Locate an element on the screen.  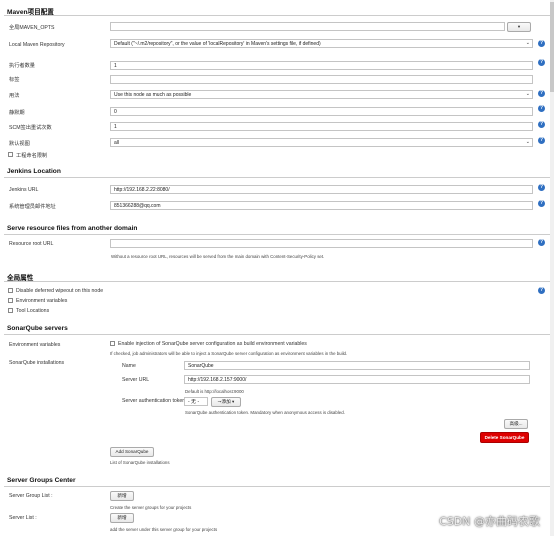
section-title-sonarqube: SonarQube servers is located at coordinates (37, 328).